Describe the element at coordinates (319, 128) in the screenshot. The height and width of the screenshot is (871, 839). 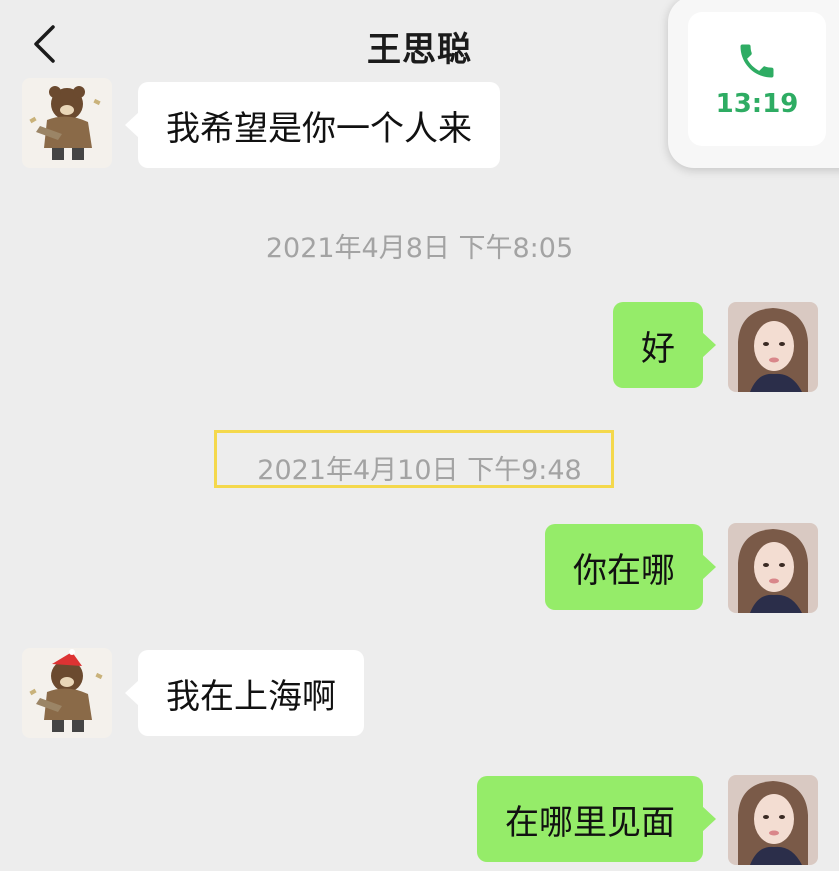
I see `message-text: 我希望是你一个人来` at that location.